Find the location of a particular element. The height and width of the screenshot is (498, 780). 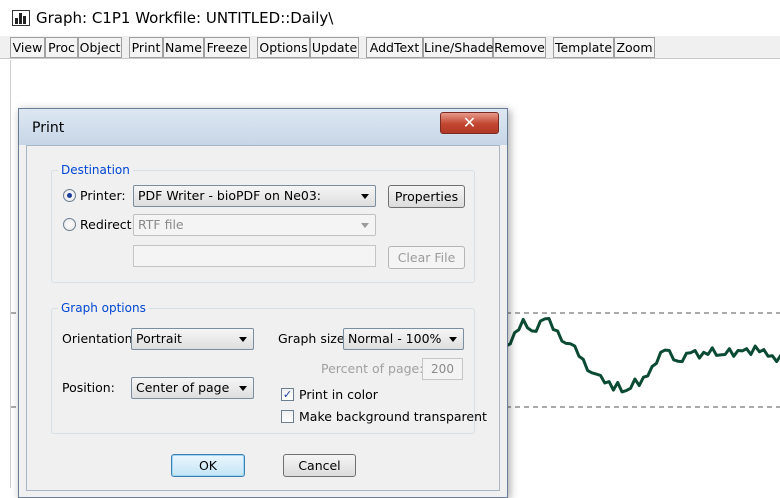

proc-button: Proc is located at coordinates (61, 47).